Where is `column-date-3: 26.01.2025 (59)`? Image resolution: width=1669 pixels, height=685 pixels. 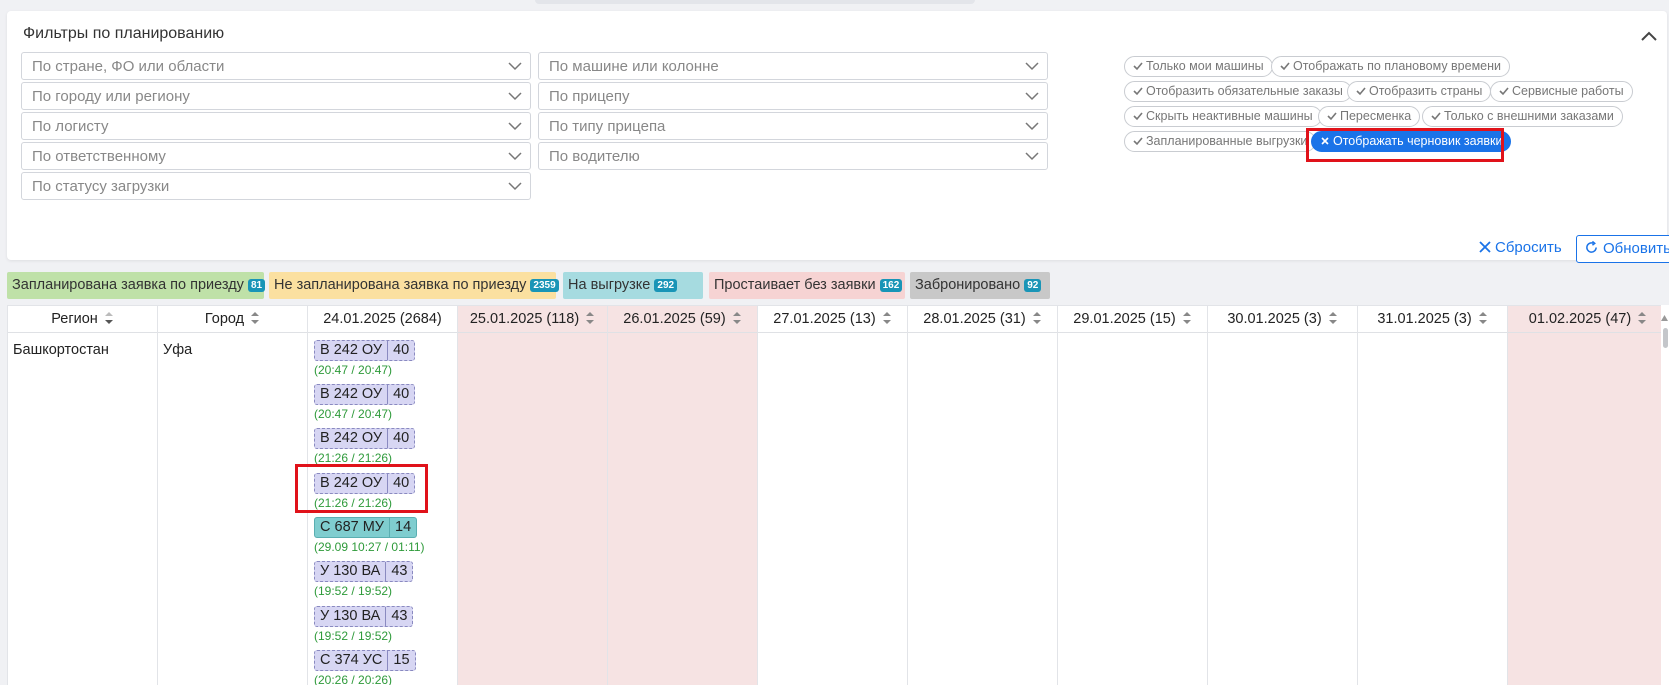
column-date-3: 26.01.2025 (59) is located at coordinates (683, 495).